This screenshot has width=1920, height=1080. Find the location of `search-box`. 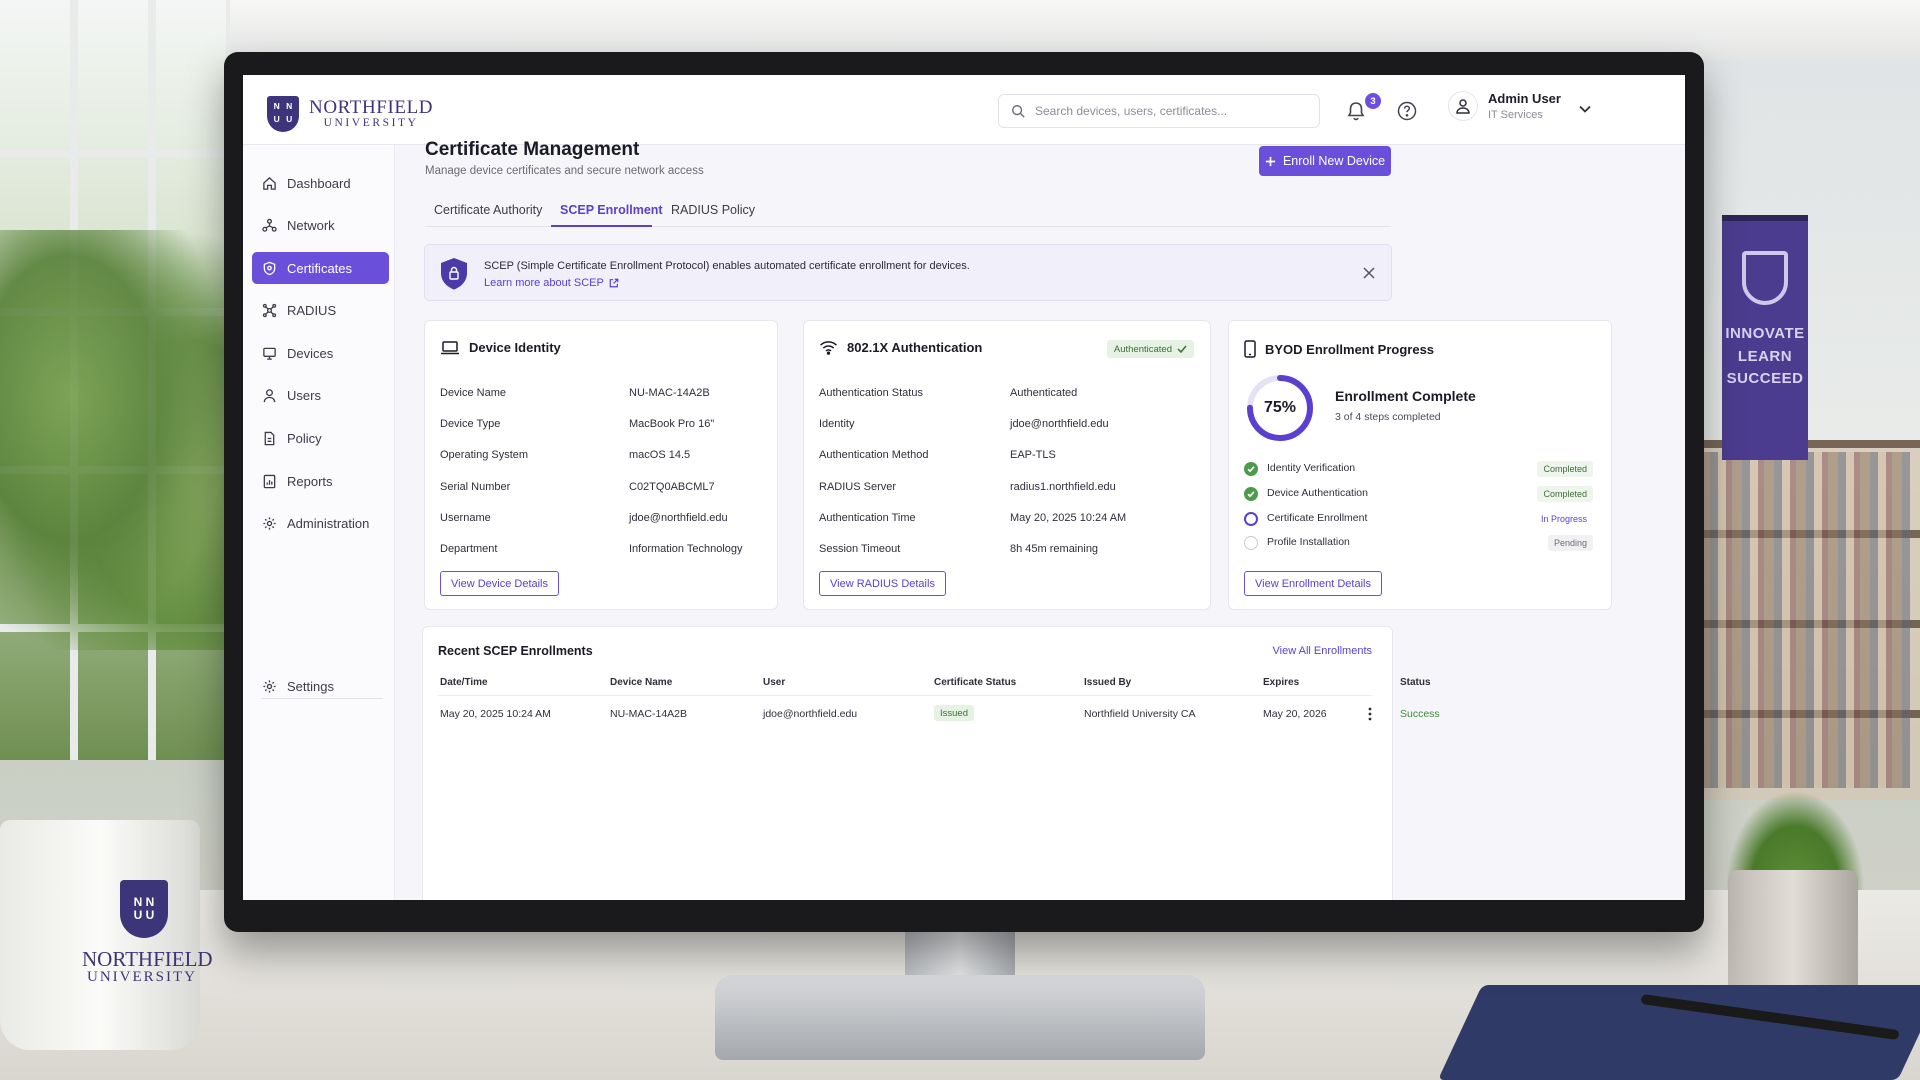

search-box is located at coordinates (1159, 111).